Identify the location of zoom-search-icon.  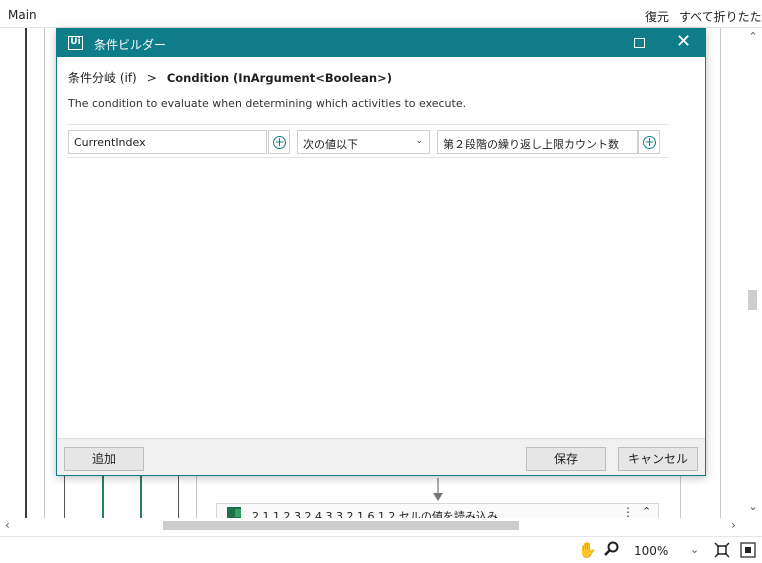
(611, 549).